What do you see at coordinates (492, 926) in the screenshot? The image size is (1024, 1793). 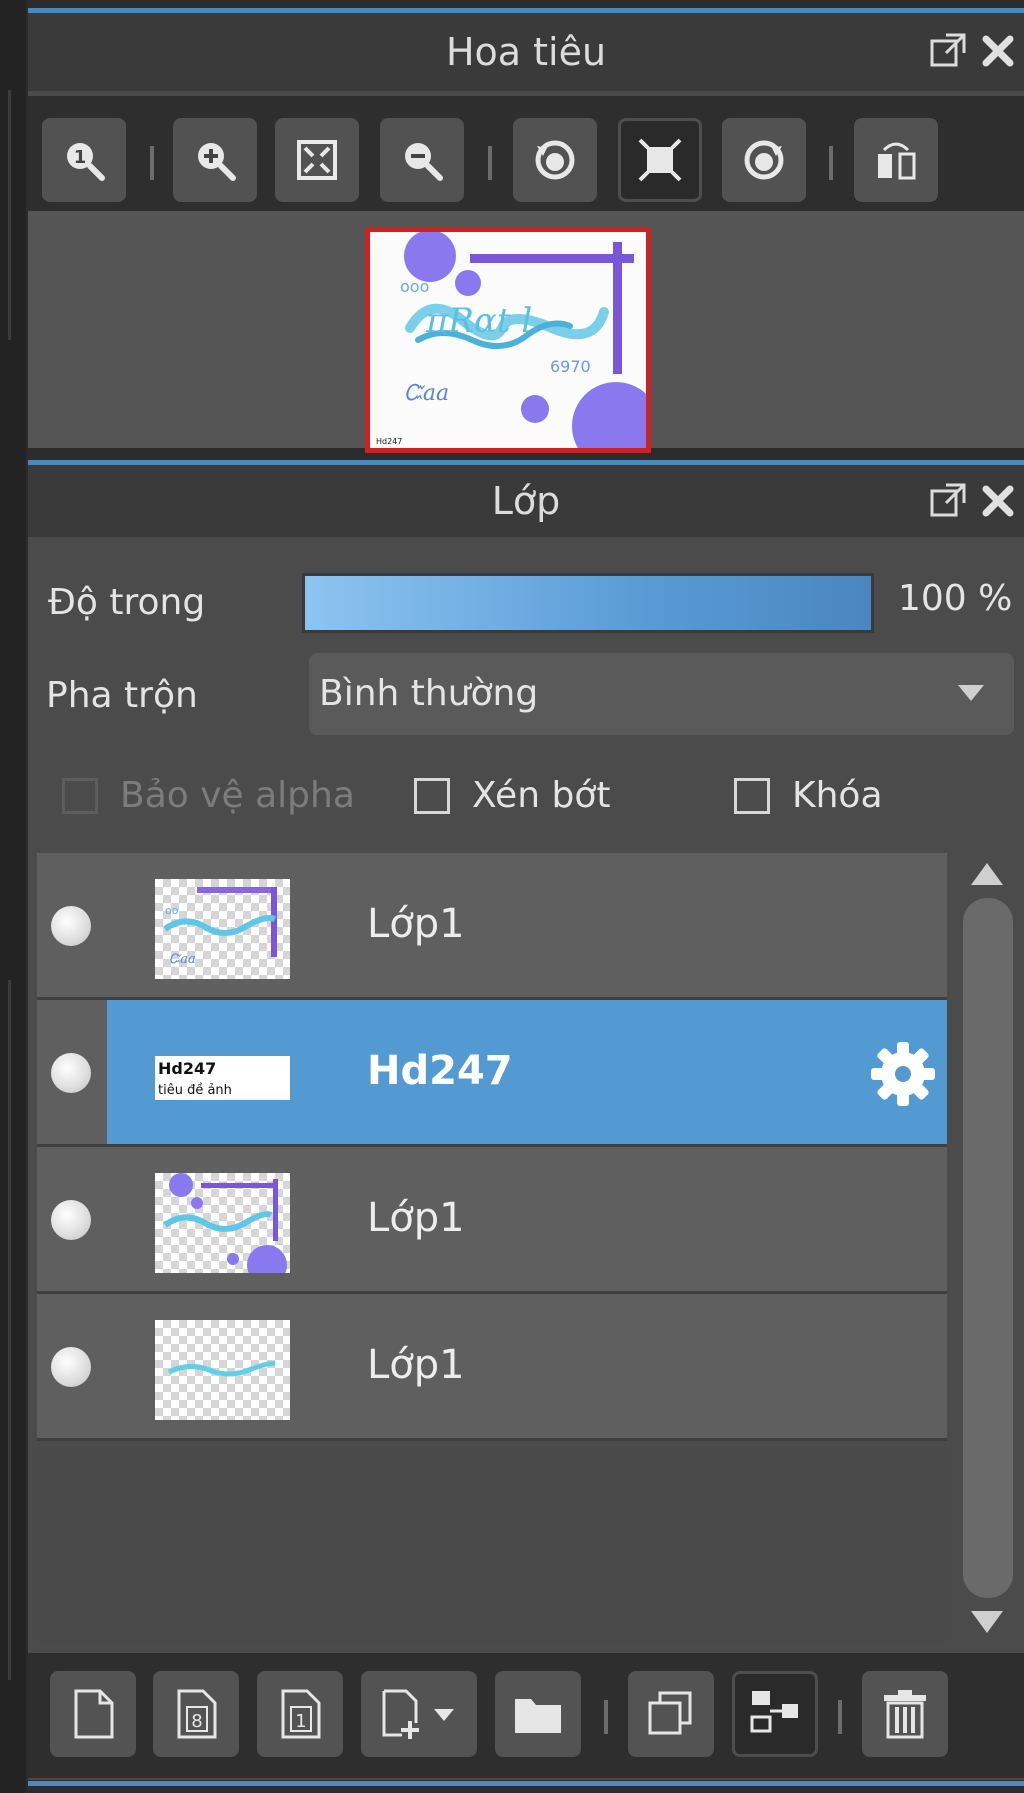 I see `layer-row: oo Ꮸaa Lớp1` at bounding box center [492, 926].